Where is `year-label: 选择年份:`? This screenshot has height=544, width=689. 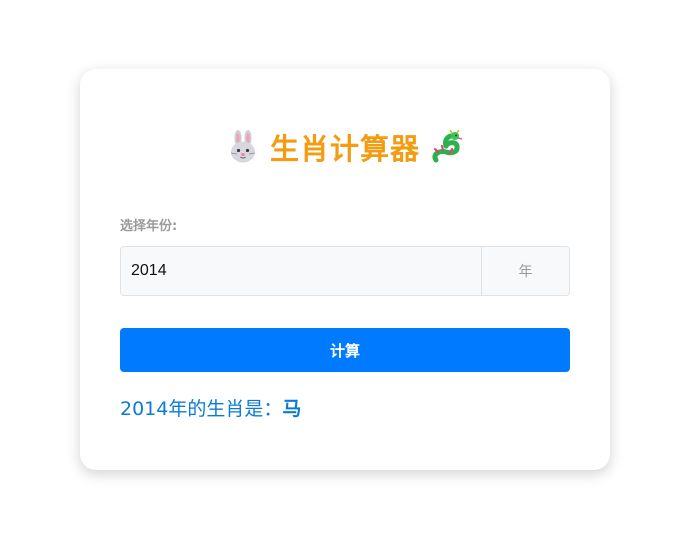 year-label: 选择年份: is located at coordinates (149, 226).